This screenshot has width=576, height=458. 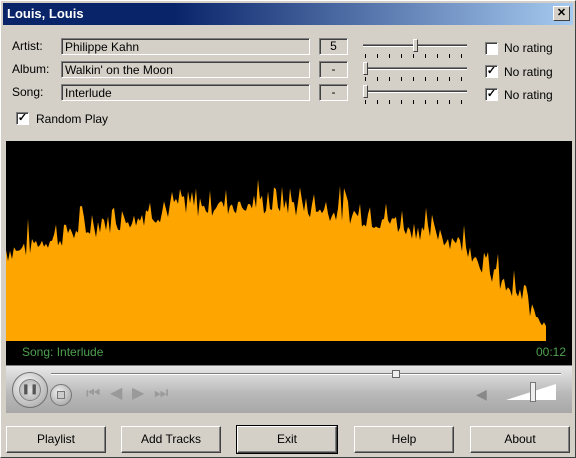 I want to click on random-play-label: Random Play, so click(x=72, y=119).